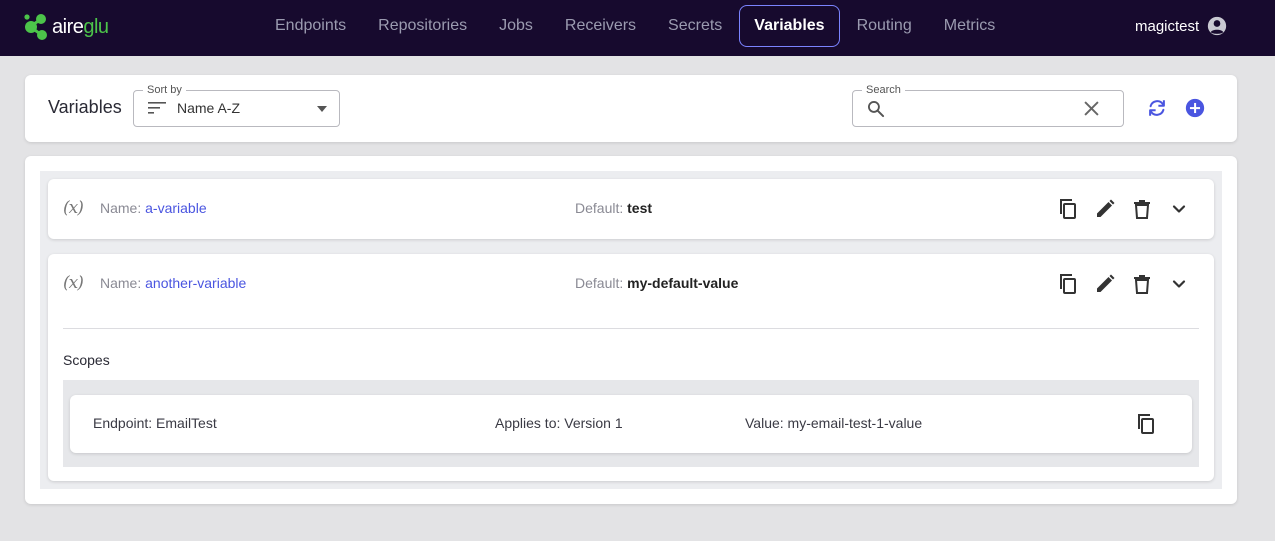 The image size is (1275, 541). Describe the element at coordinates (834, 423) in the screenshot. I see `scope-value: Value: my-email-test-1-value` at that location.